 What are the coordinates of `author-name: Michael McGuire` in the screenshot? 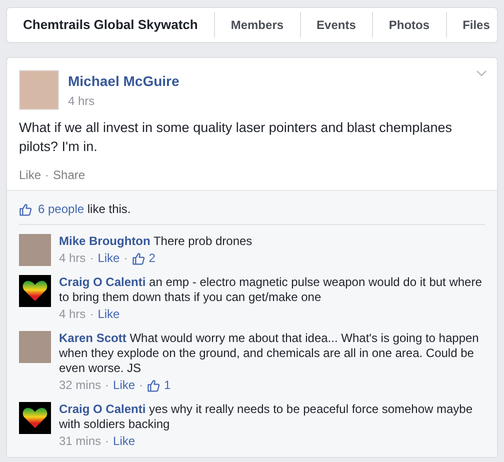 It's located at (124, 81).